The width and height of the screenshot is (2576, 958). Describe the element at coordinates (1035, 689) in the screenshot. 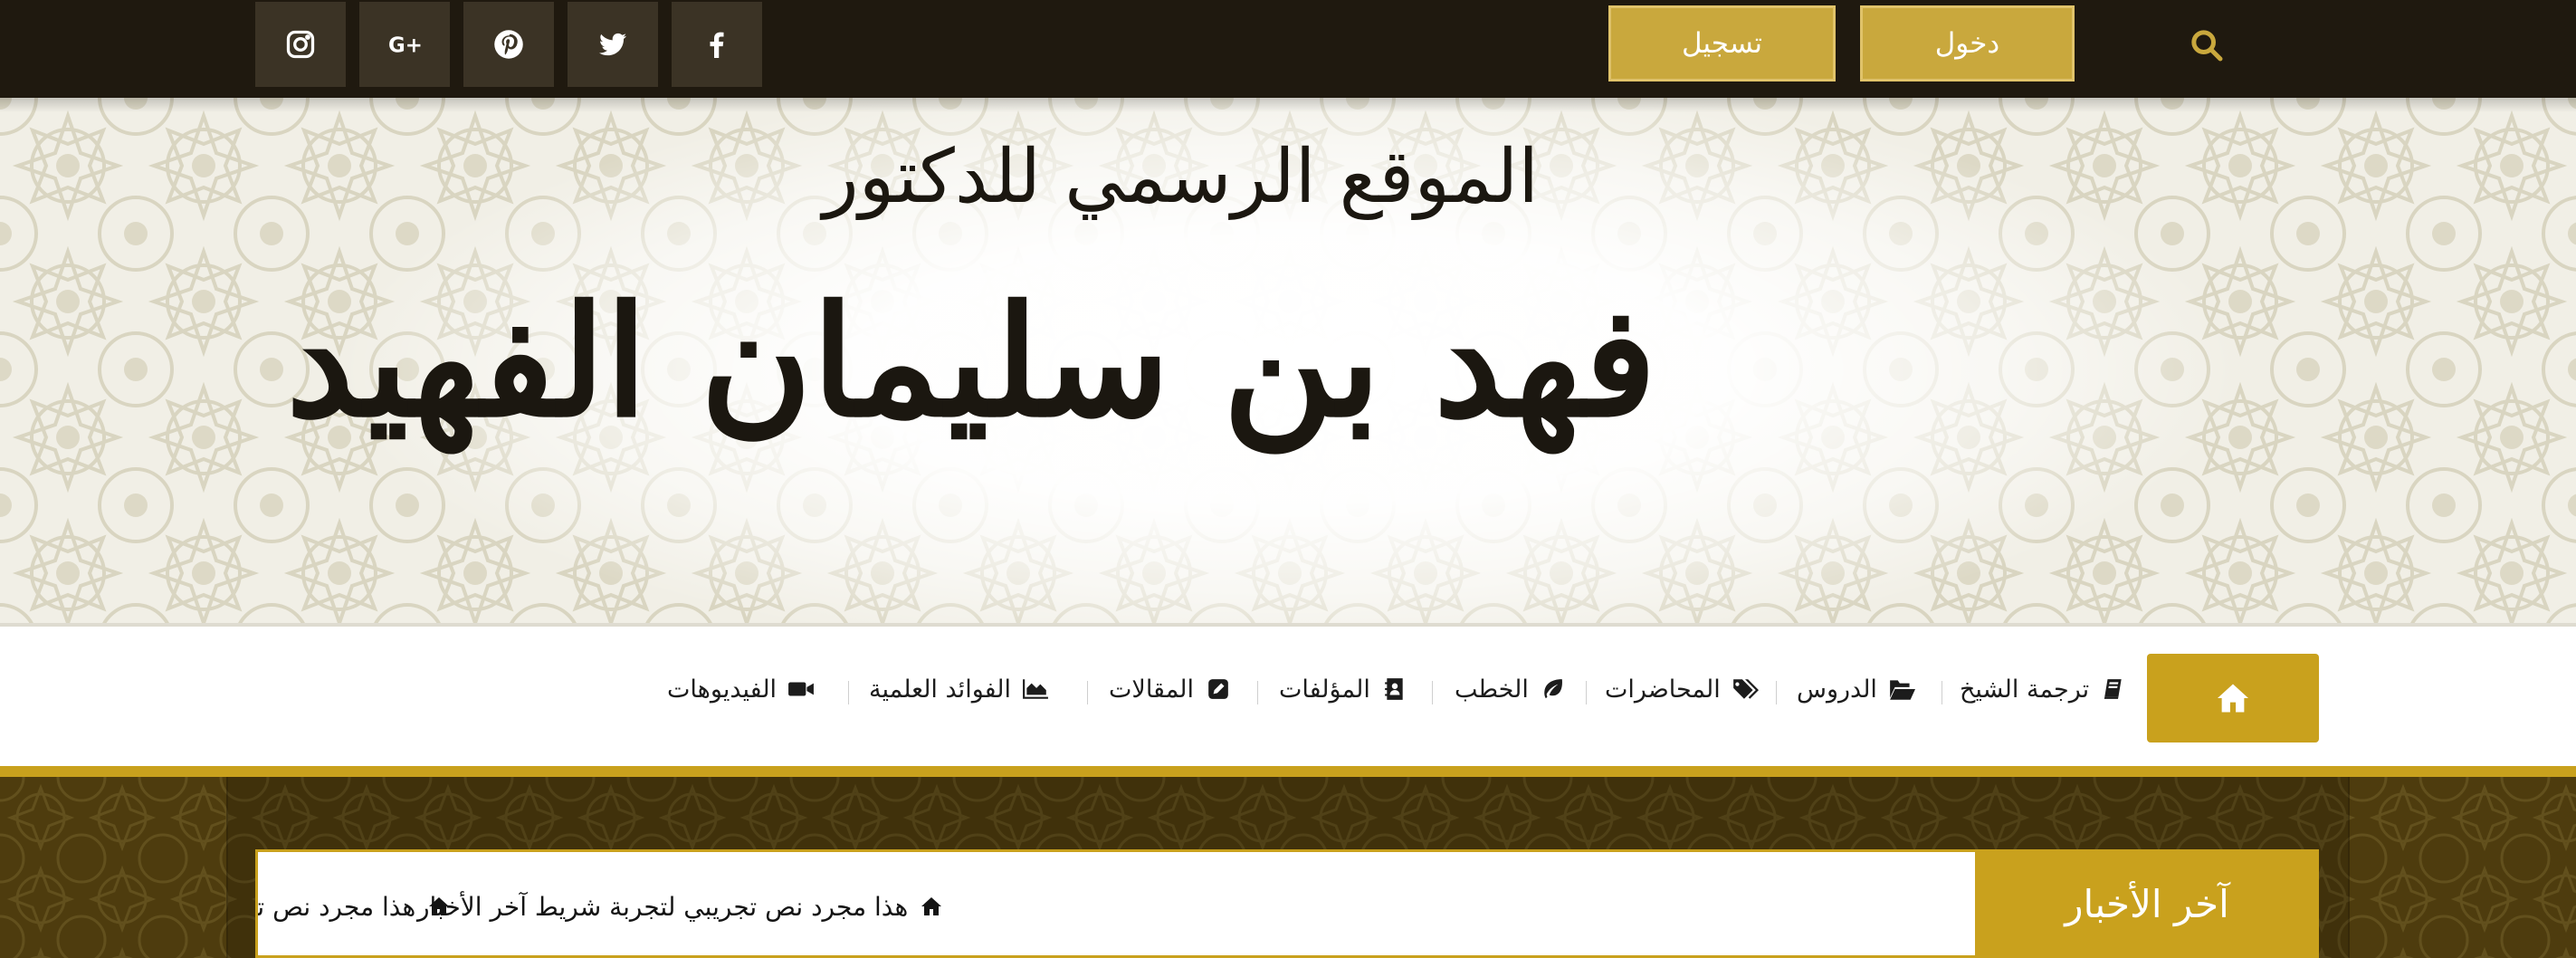

I see `area-chart-icon` at that location.